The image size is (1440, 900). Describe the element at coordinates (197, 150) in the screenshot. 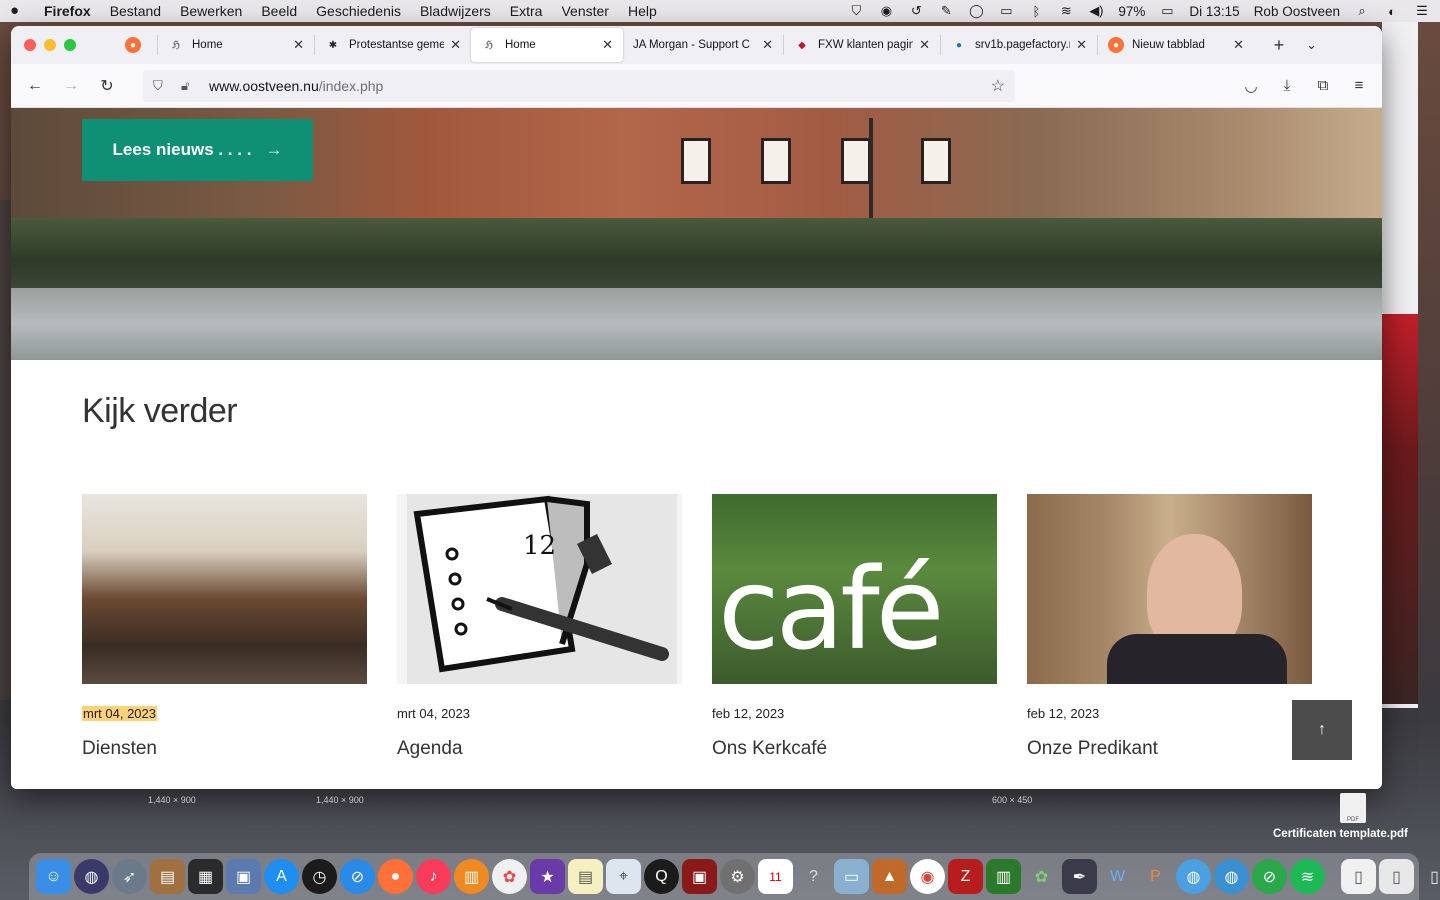

I see `lees-nieuws-button: Lees nieuws . . . . →` at that location.